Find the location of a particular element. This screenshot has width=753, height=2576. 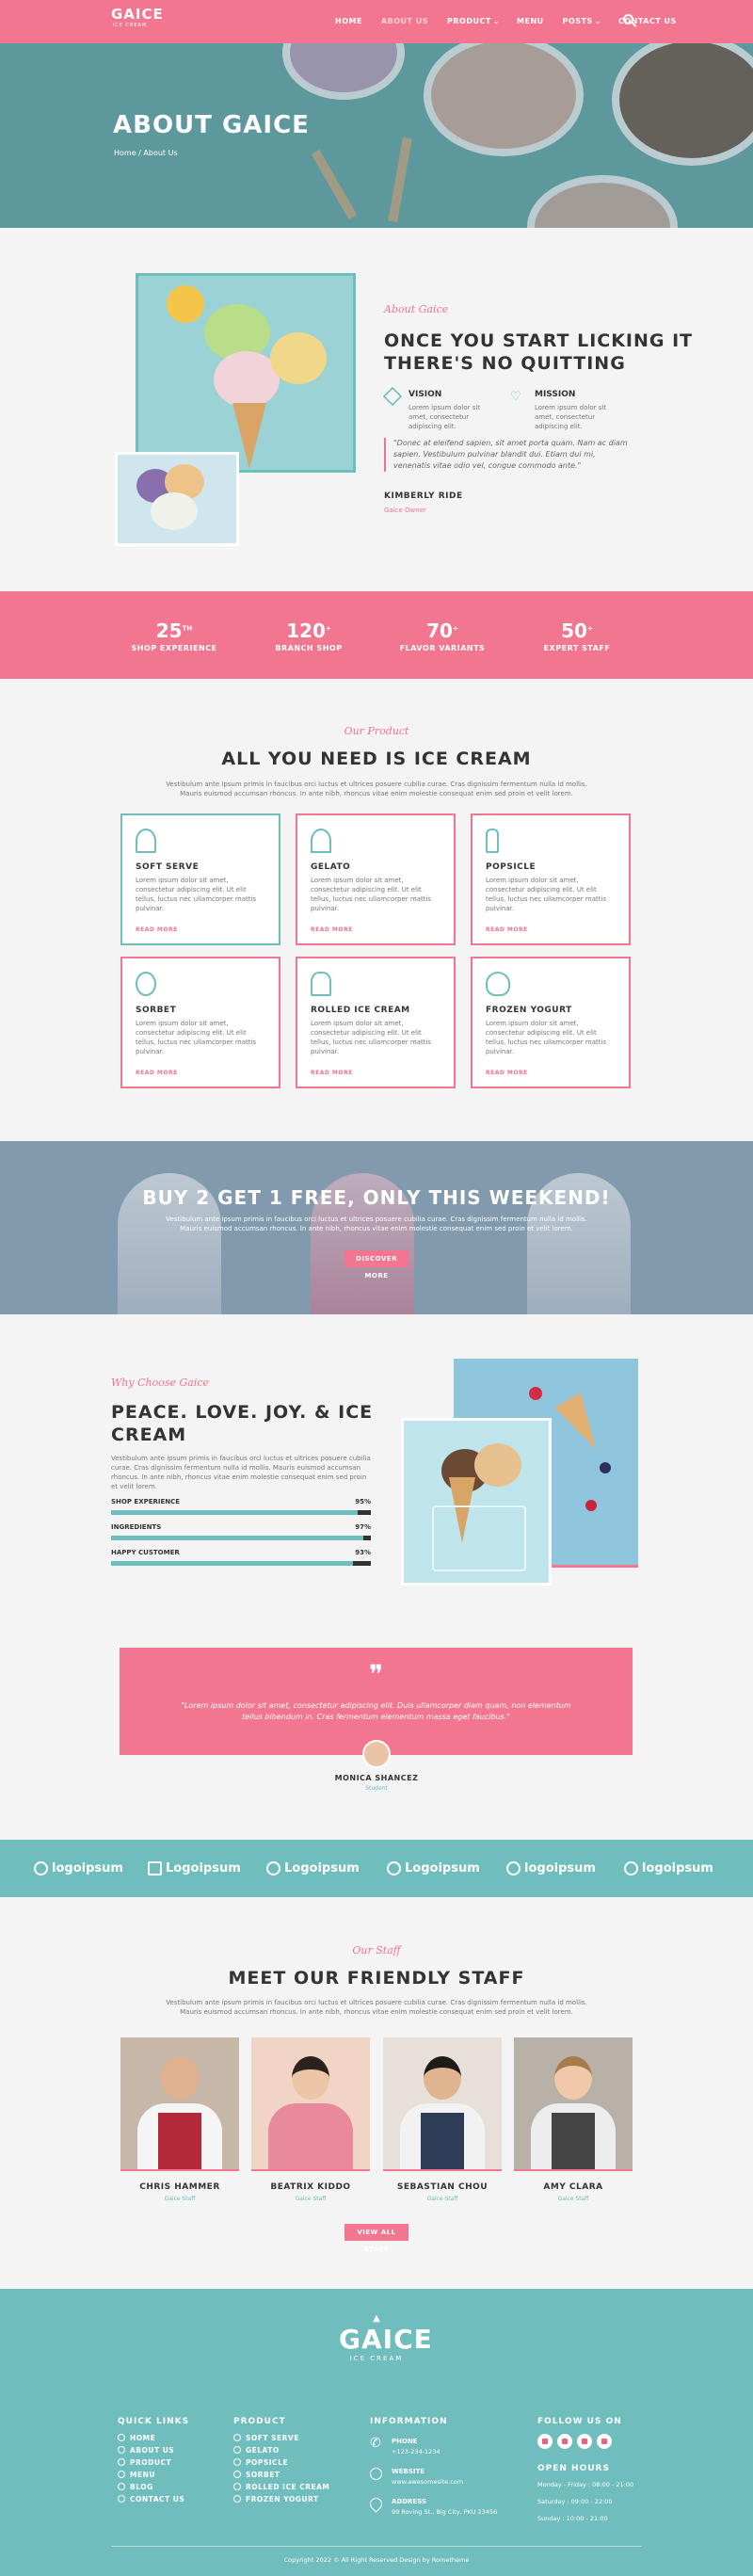

open-hours-heading: OPEN HOURS is located at coordinates (573, 2468).